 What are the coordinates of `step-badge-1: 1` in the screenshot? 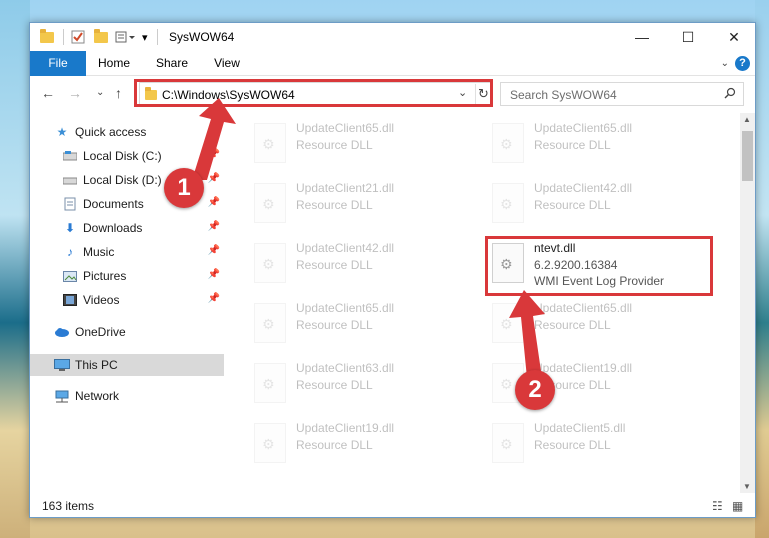 It's located at (184, 188).